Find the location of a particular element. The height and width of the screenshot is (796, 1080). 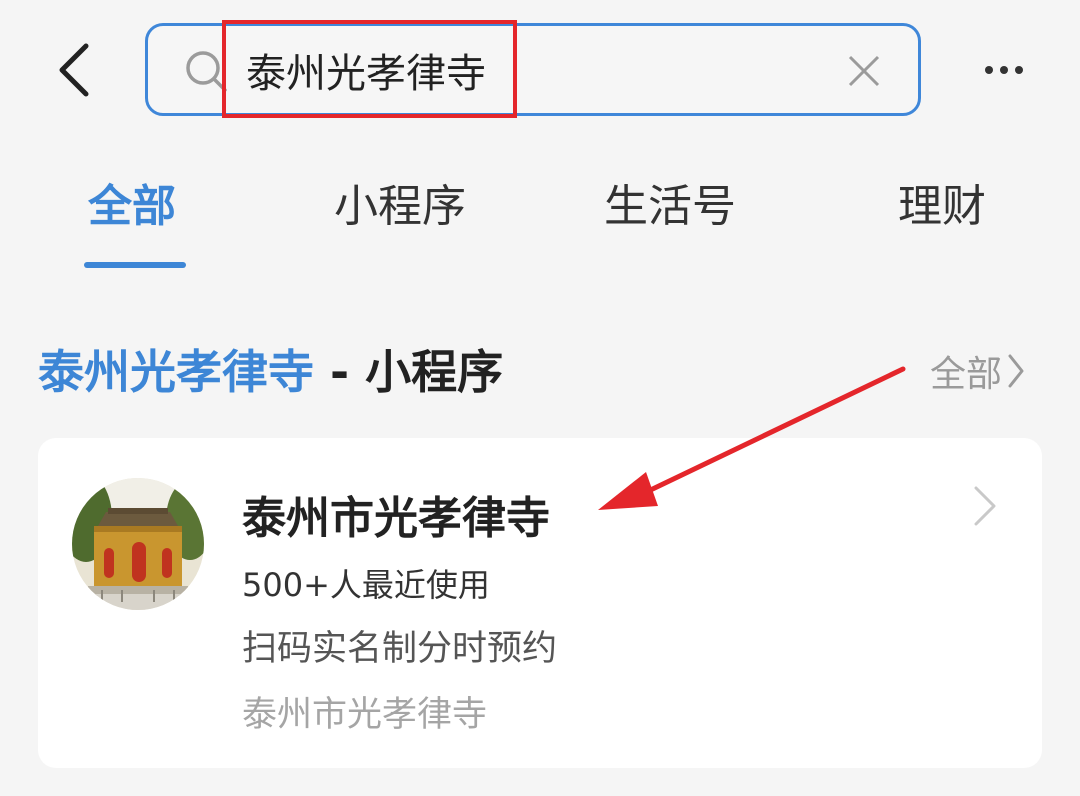

search-bar is located at coordinates (533, 69).